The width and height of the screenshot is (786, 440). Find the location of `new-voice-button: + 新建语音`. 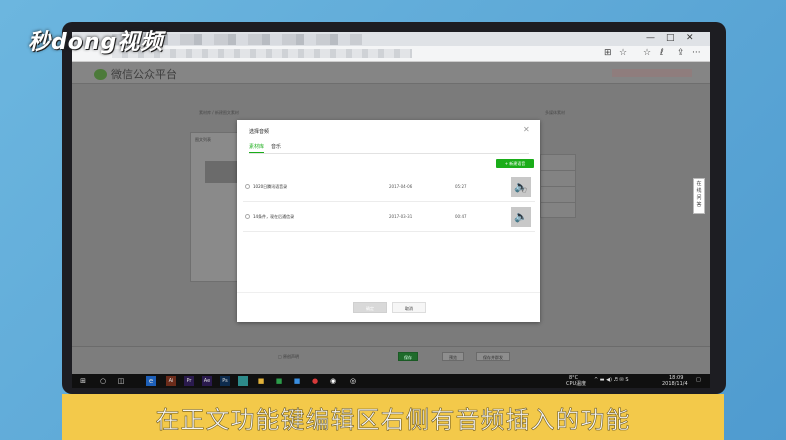

new-voice-button: + 新建语音 is located at coordinates (515, 163).